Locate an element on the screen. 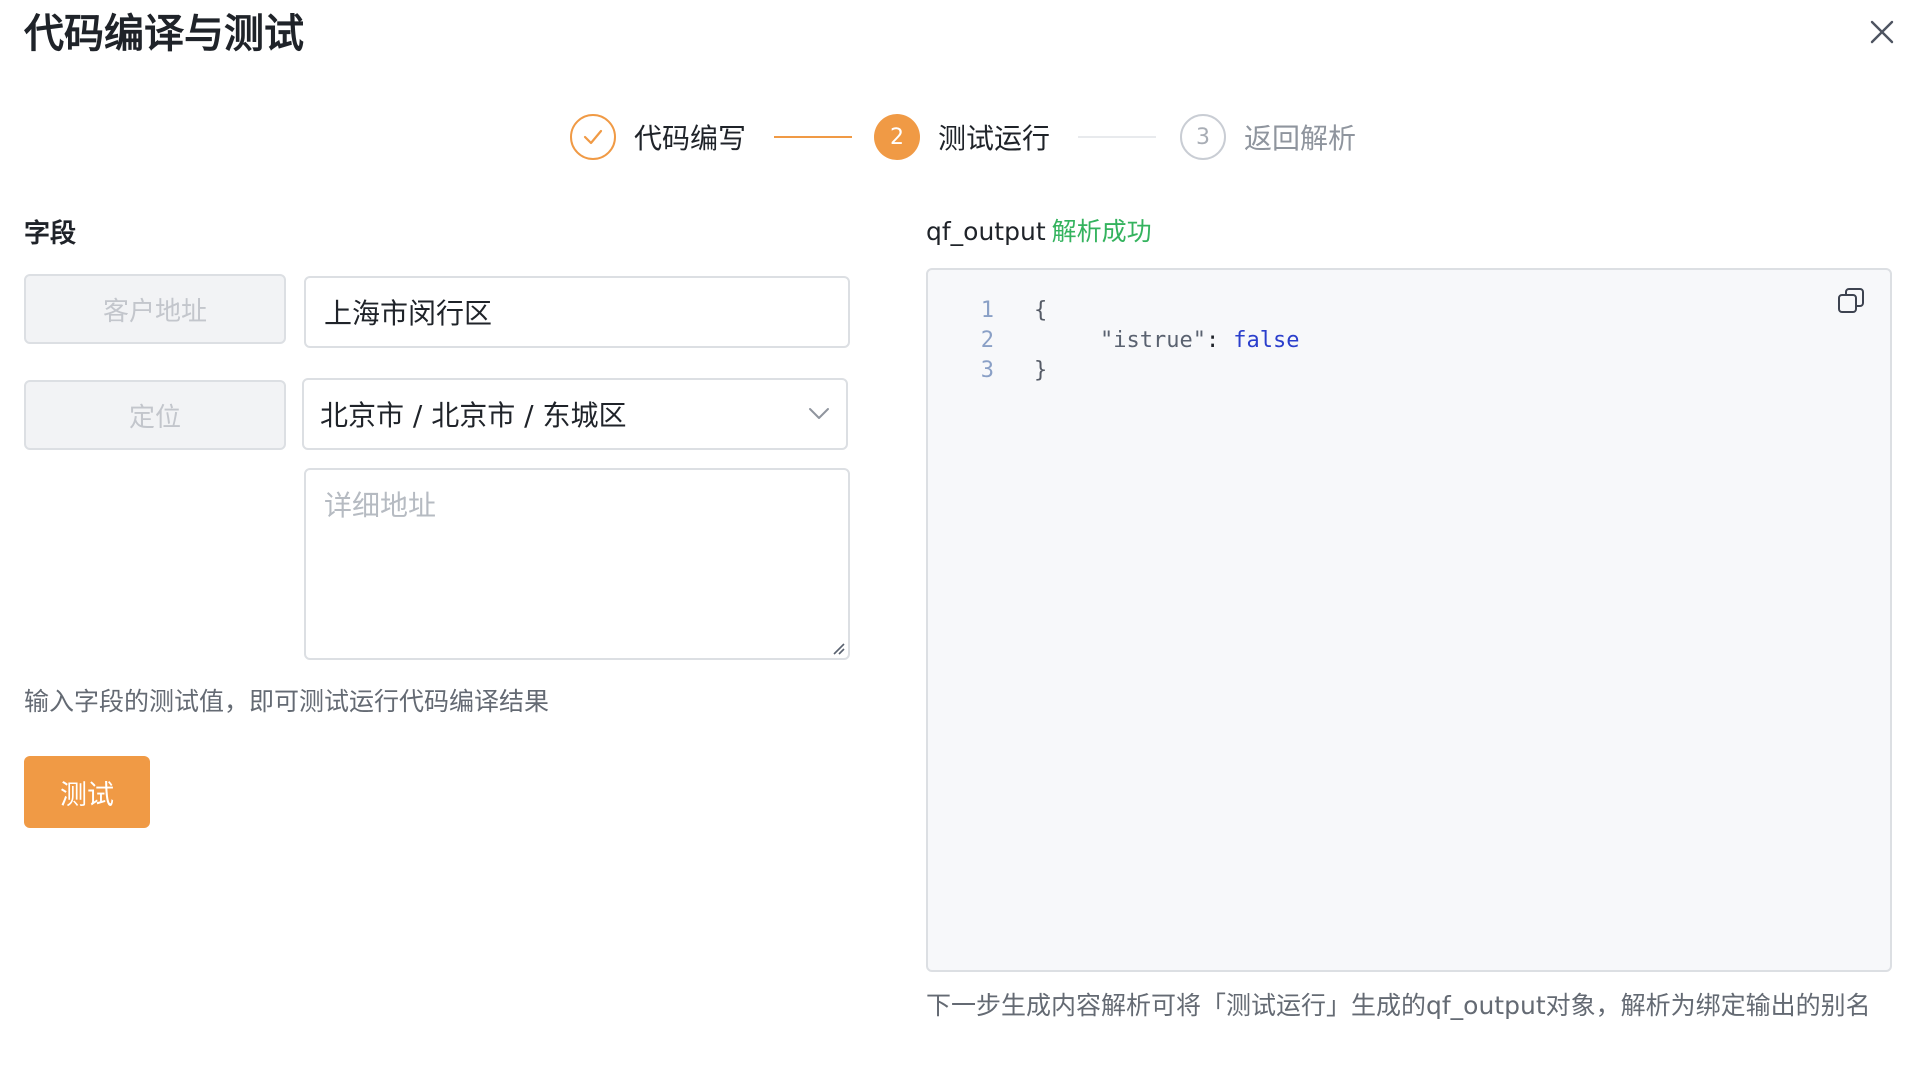 This screenshot has width=1920, height=1072. fields-section-label: 字段 is located at coordinates (50, 234).